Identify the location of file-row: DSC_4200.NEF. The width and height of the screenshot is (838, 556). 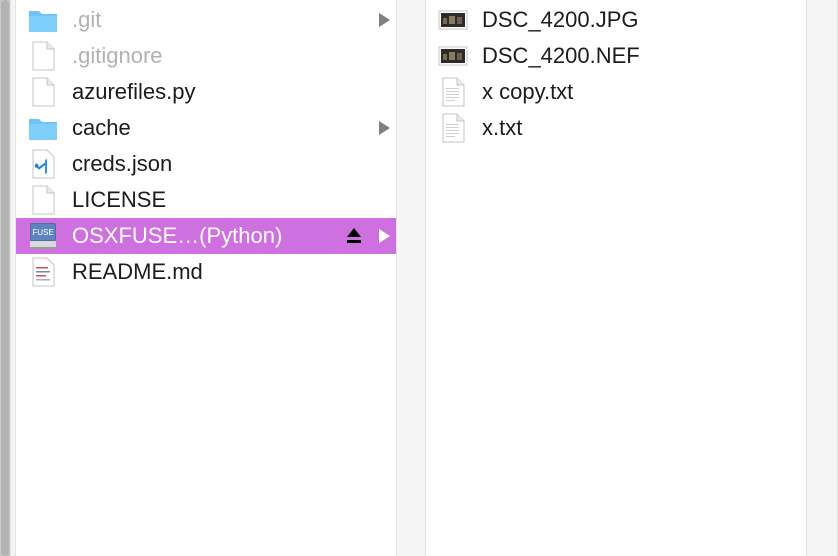
(616, 56).